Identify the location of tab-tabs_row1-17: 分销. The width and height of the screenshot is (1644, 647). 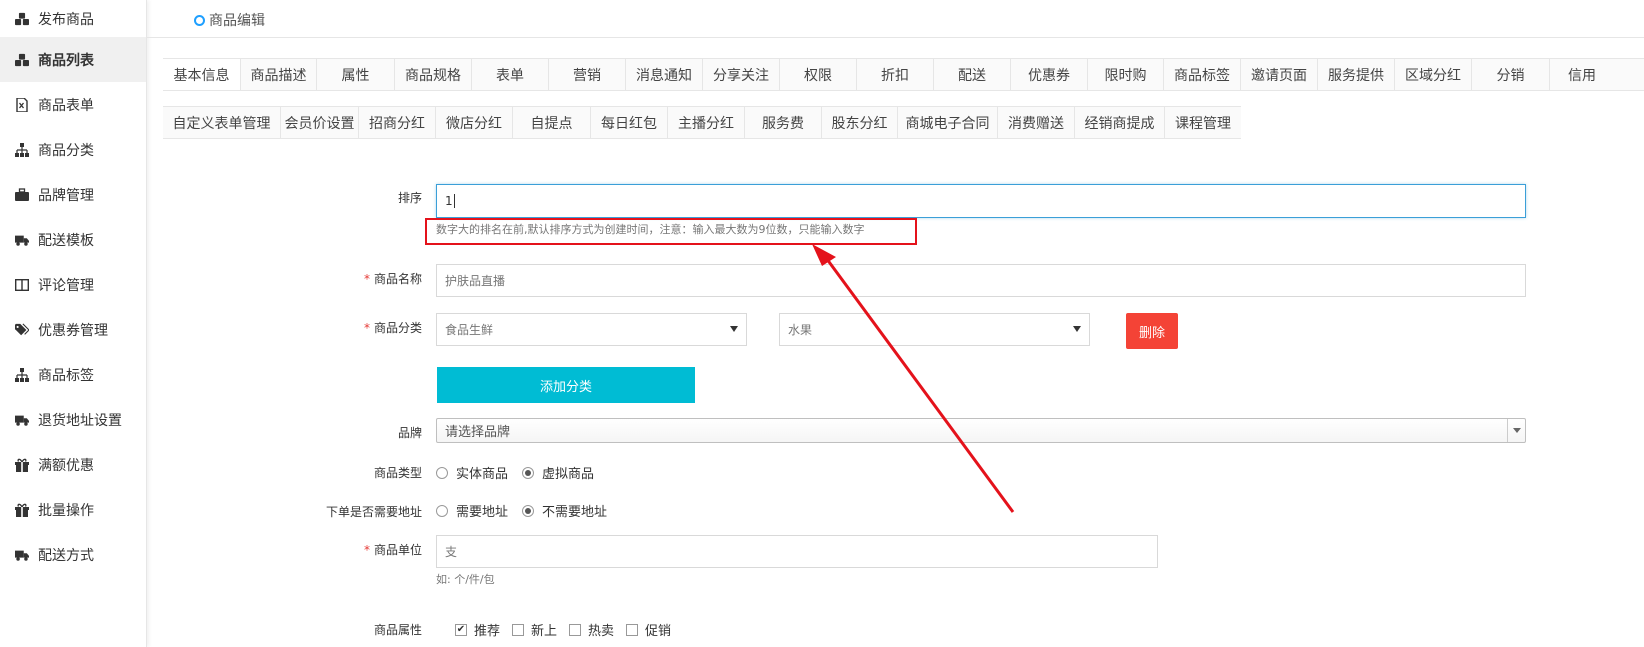
(1510, 74).